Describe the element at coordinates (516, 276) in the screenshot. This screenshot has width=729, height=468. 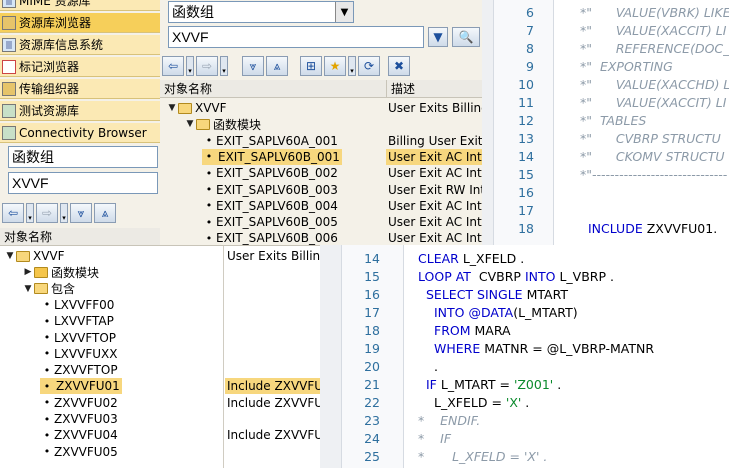
I see `code-line: LOOP AT CVBRP INTO L_VBRP .` at that location.